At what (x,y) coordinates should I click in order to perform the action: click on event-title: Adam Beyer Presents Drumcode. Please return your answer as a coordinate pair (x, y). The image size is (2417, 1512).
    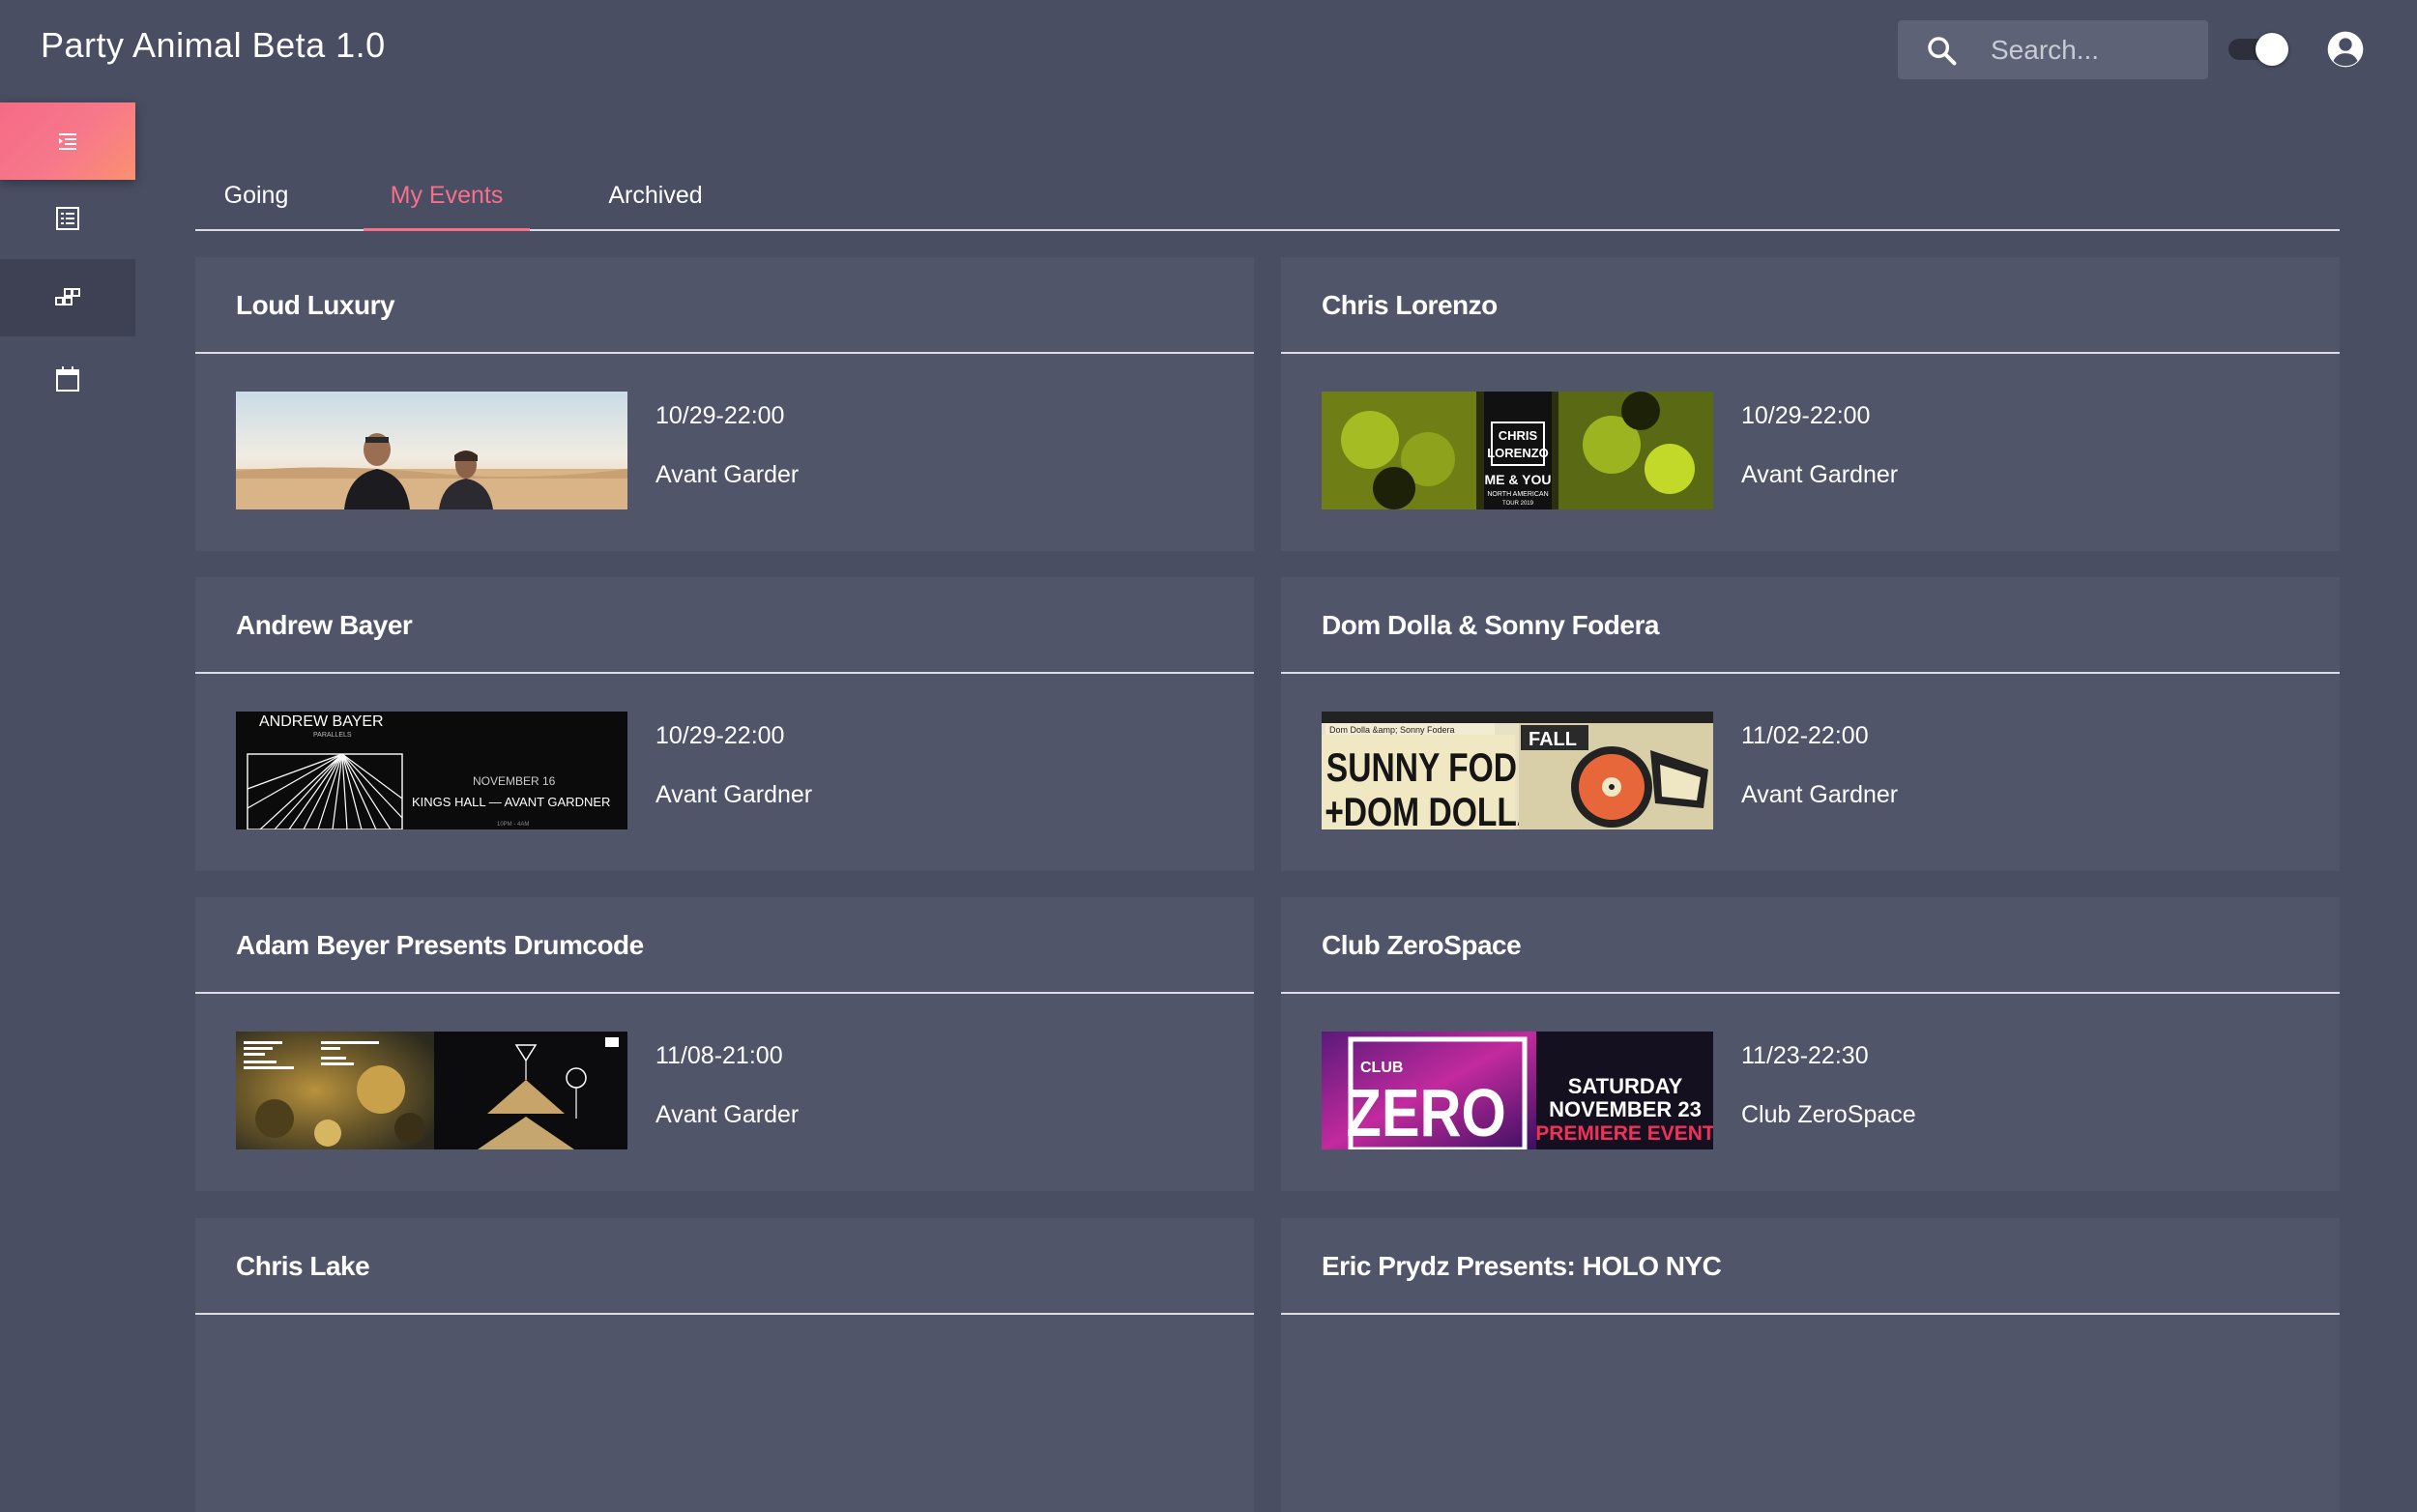
    Looking at the image, I should click on (440, 945).